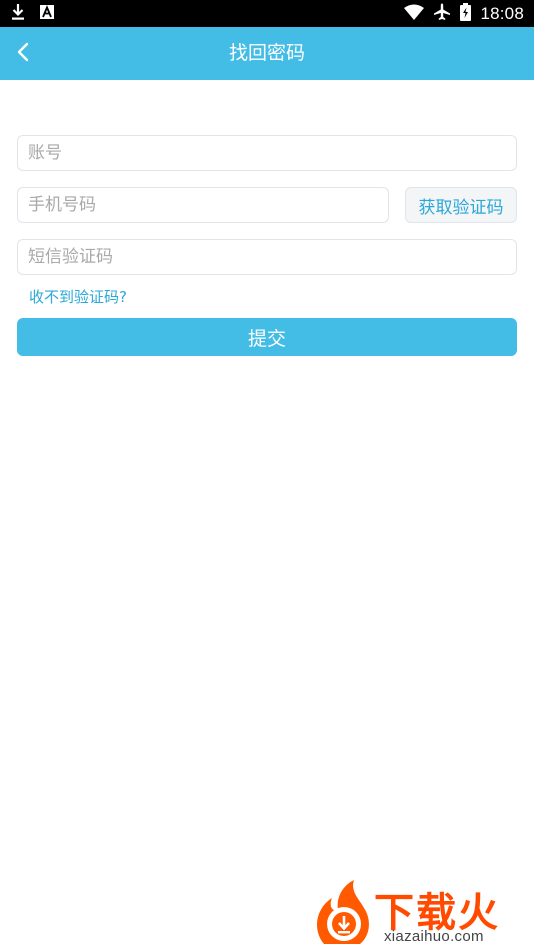 This screenshot has width=534, height=952. I want to click on watermark-url: xiazaihuo.com, so click(434, 936).